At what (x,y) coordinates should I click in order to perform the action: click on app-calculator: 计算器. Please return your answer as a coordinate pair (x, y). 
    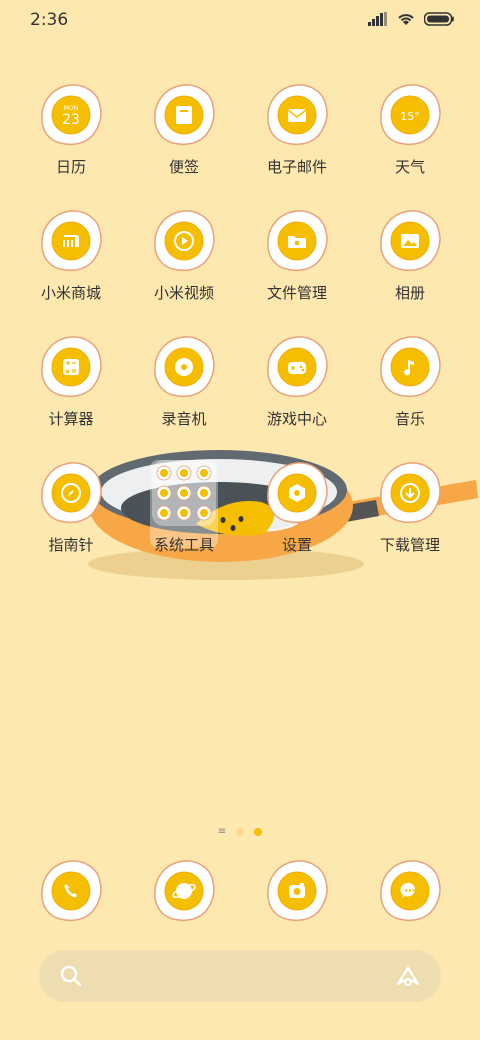
    Looking at the image, I should click on (71, 381).